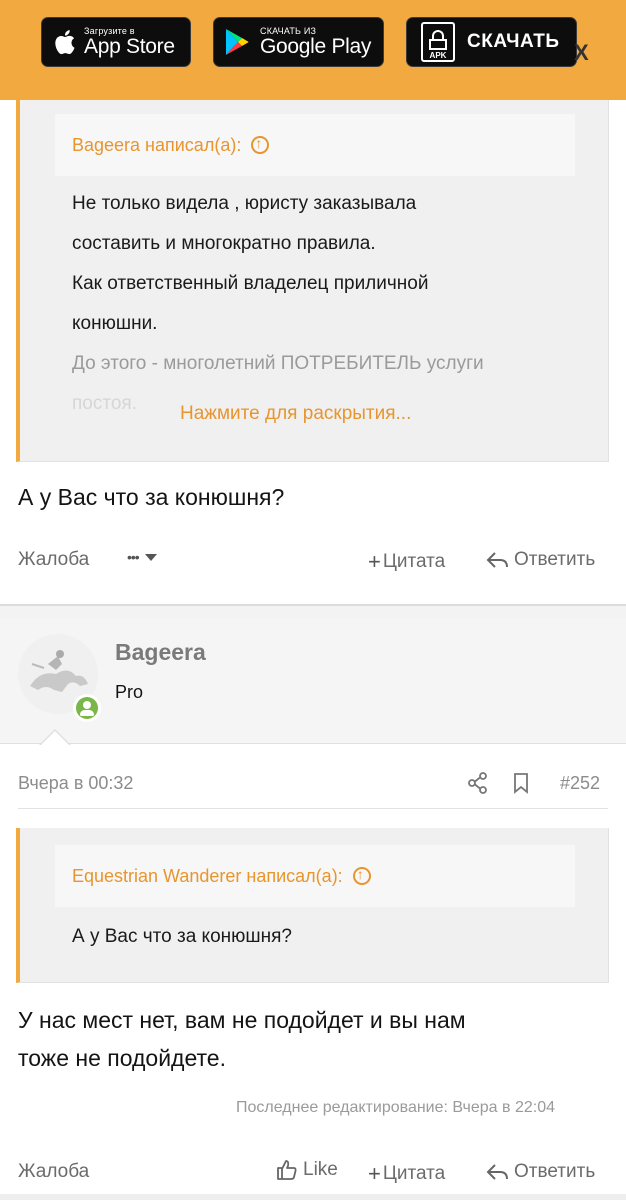 The image size is (626, 1200). I want to click on quote-author: Equestrian Wanderer написал(а):, so click(207, 875).